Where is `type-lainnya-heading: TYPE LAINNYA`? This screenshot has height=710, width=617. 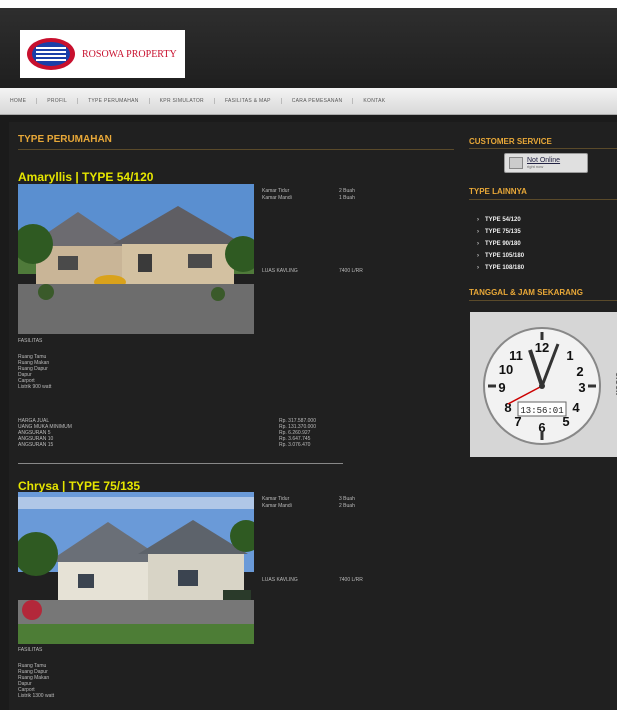
type-lainnya-heading: TYPE LAINNYA is located at coordinates (498, 191).